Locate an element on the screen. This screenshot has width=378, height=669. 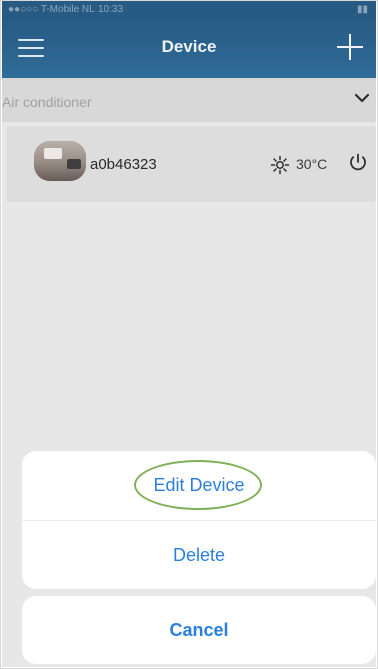
delete-label: Delete is located at coordinates (199, 555).